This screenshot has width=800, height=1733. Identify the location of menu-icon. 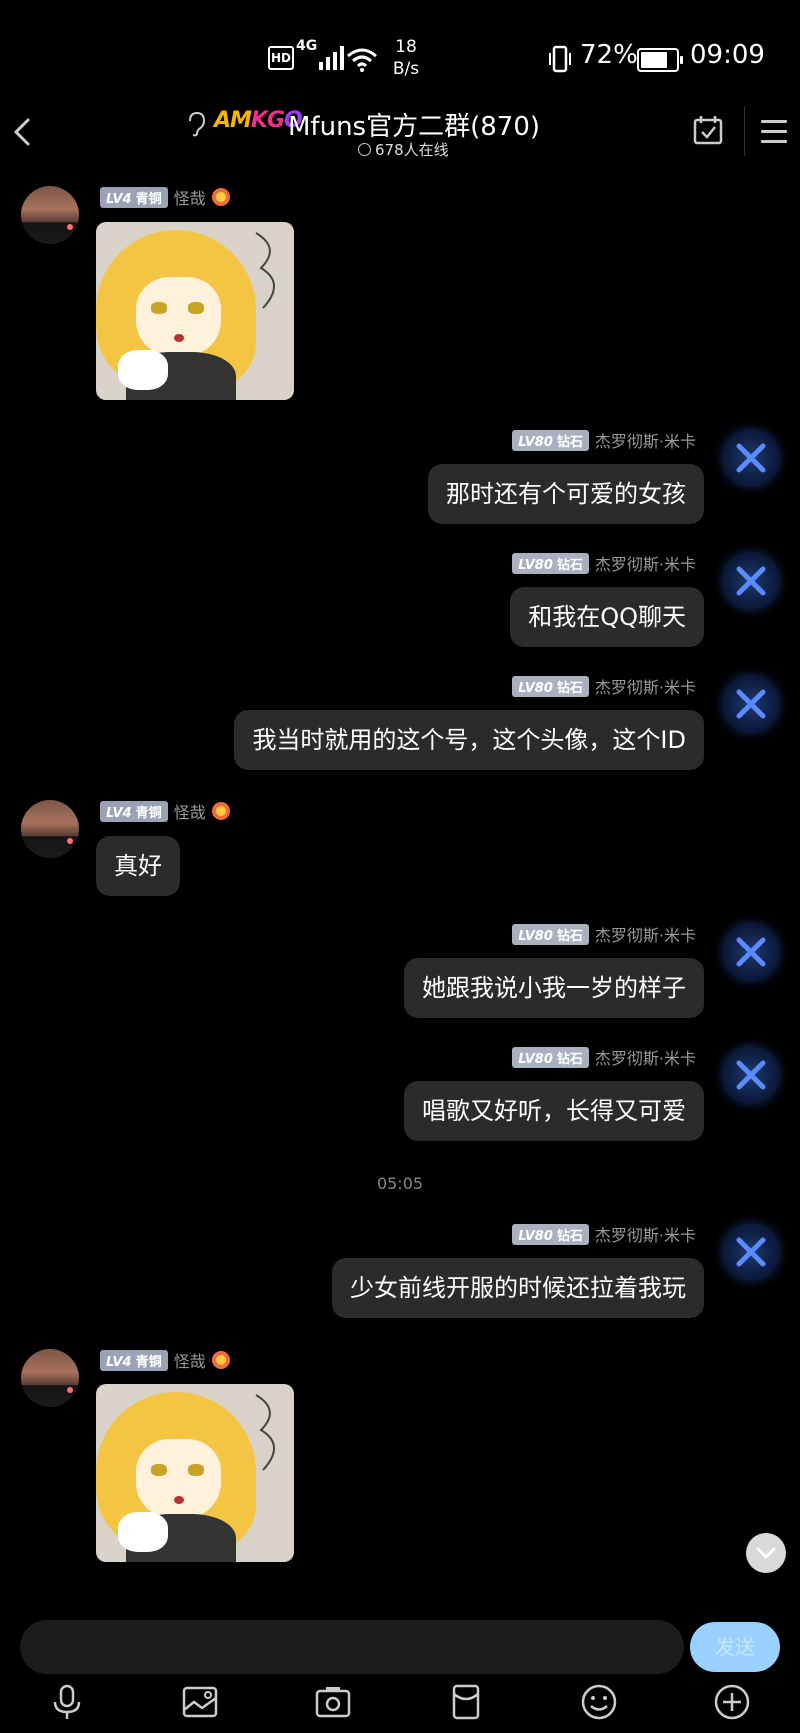
(772, 131).